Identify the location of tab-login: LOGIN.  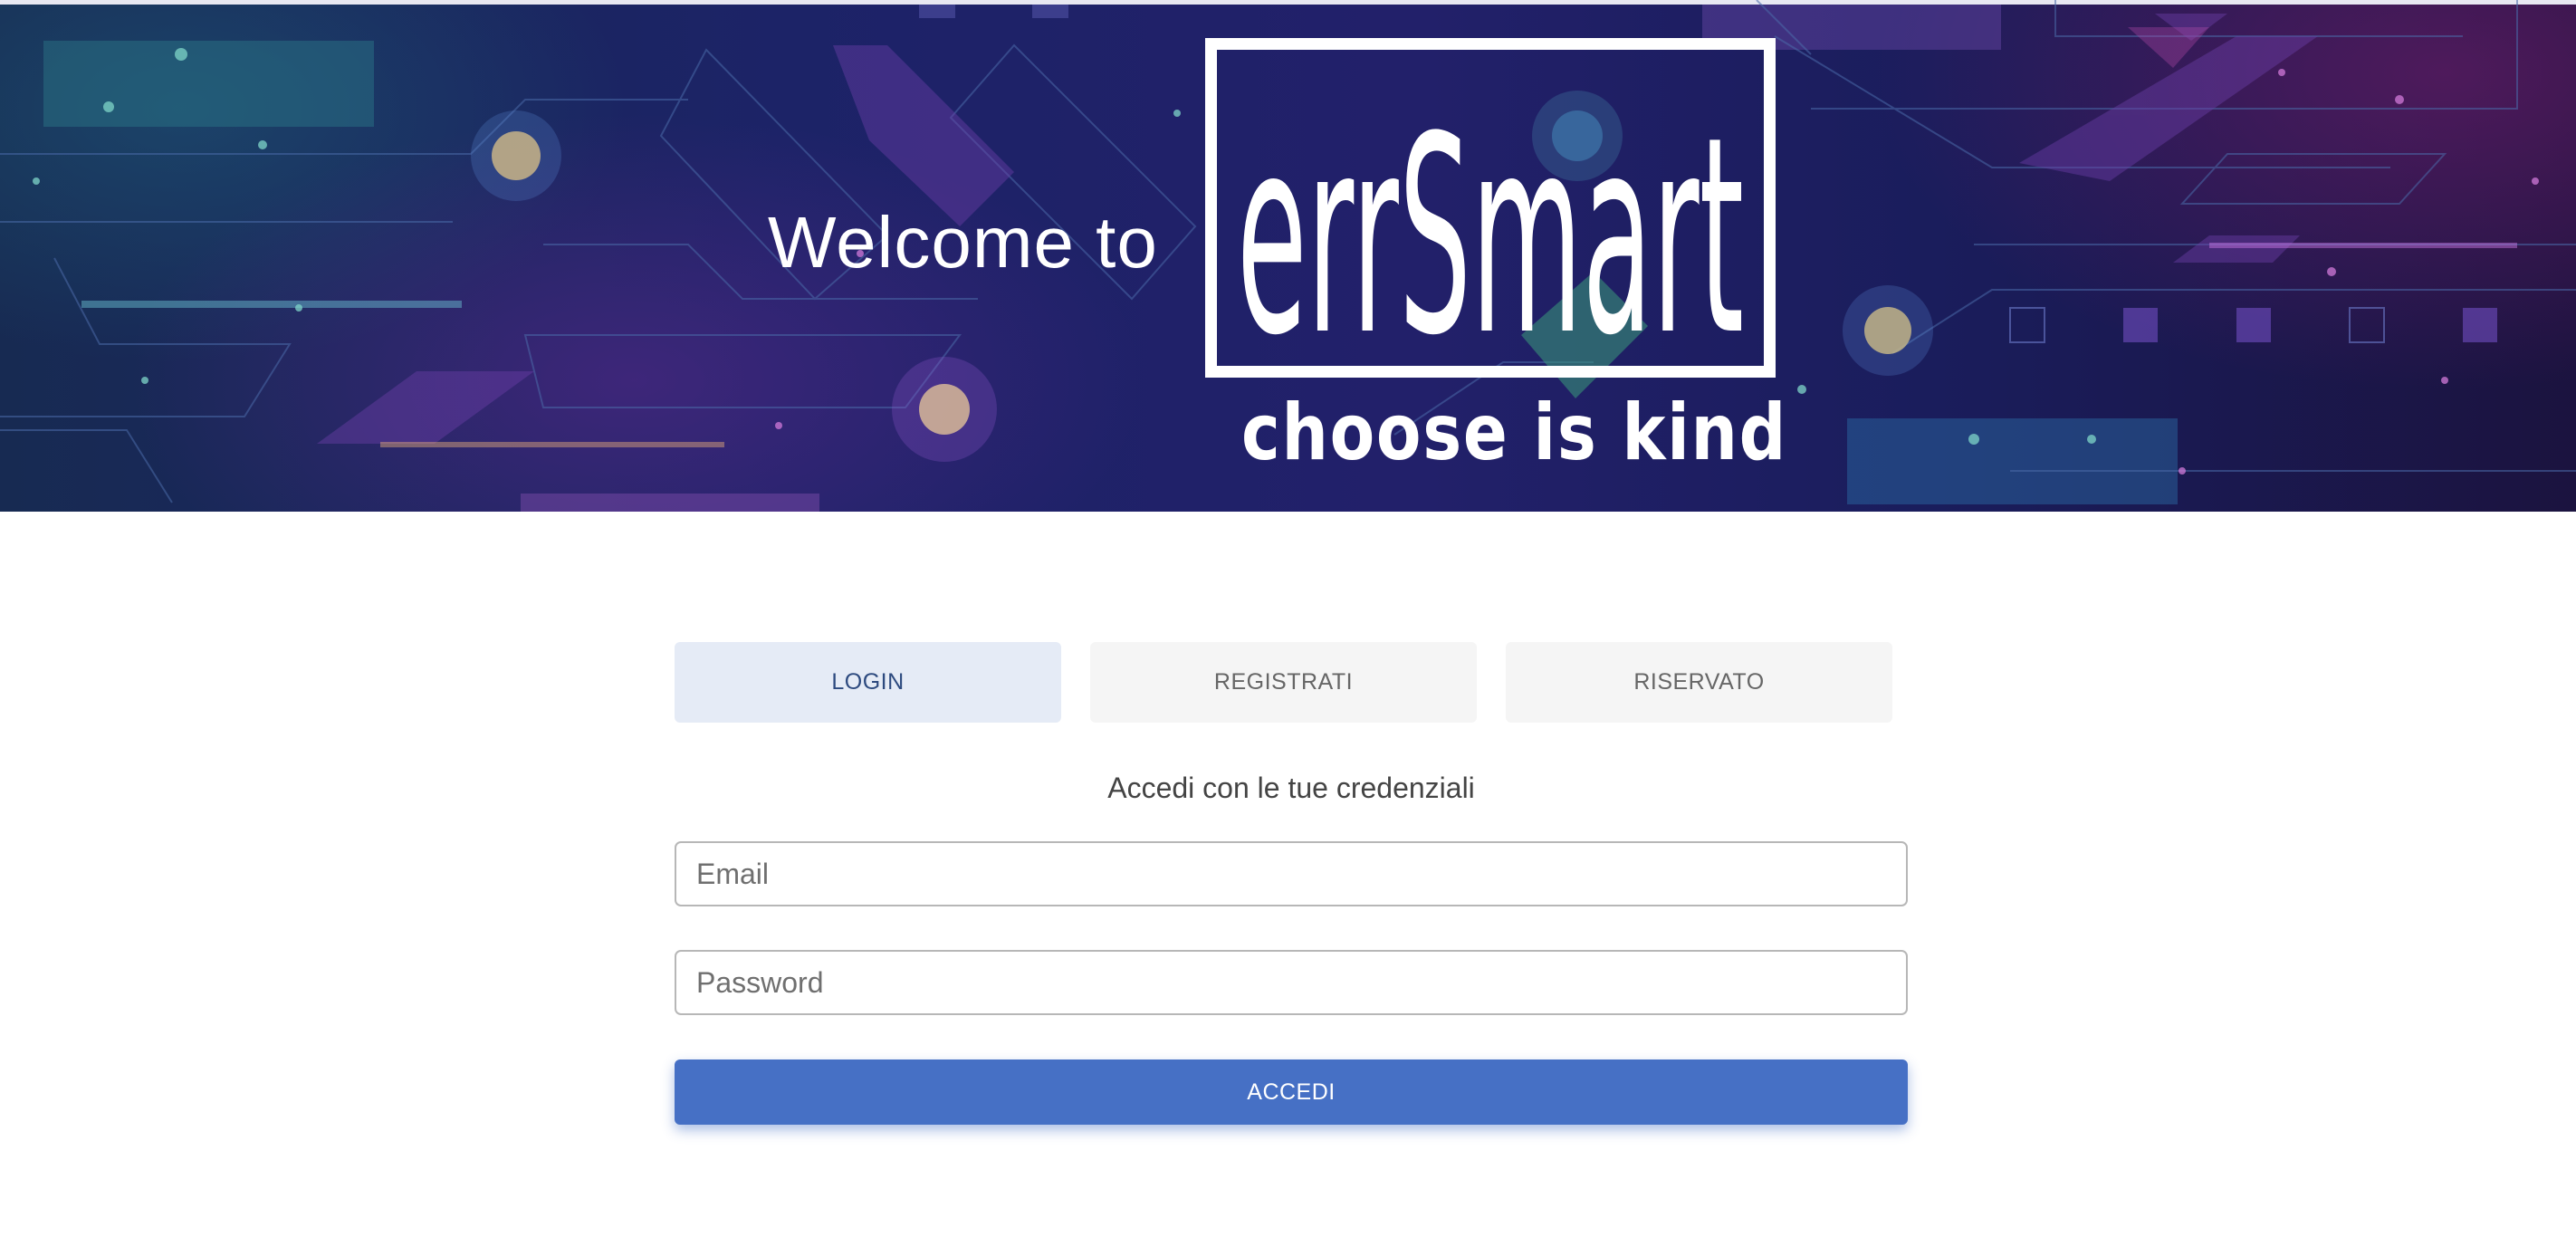
(868, 682).